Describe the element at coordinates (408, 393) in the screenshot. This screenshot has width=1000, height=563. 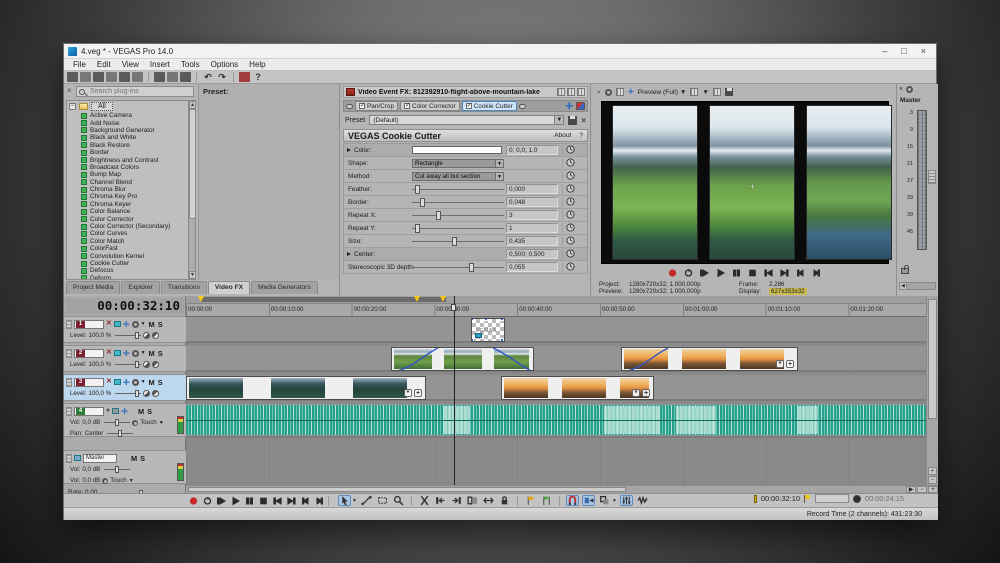
I see `pan-crop-icon: *` at that location.